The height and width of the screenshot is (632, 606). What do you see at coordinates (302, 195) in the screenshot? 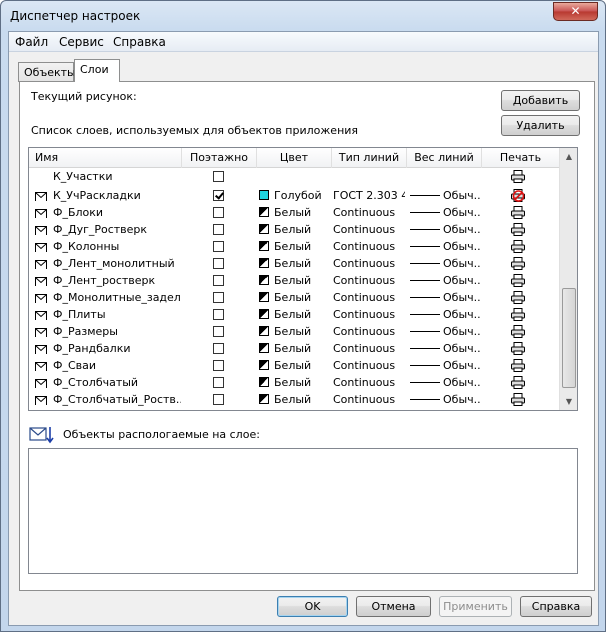
I see `layer-color: Голубой` at bounding box center [302, 195].